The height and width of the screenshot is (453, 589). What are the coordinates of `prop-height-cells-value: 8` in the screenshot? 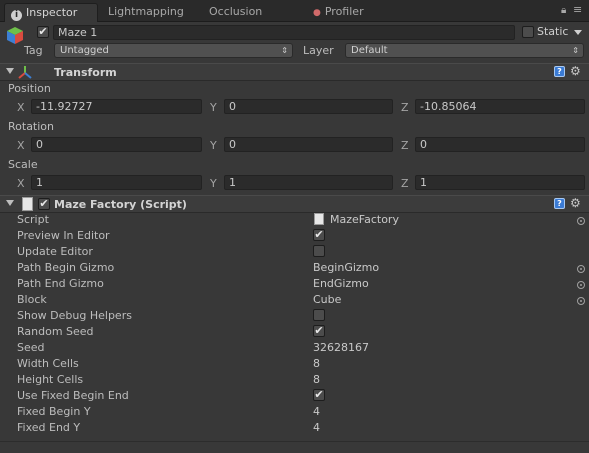 It's located at (316, 379).